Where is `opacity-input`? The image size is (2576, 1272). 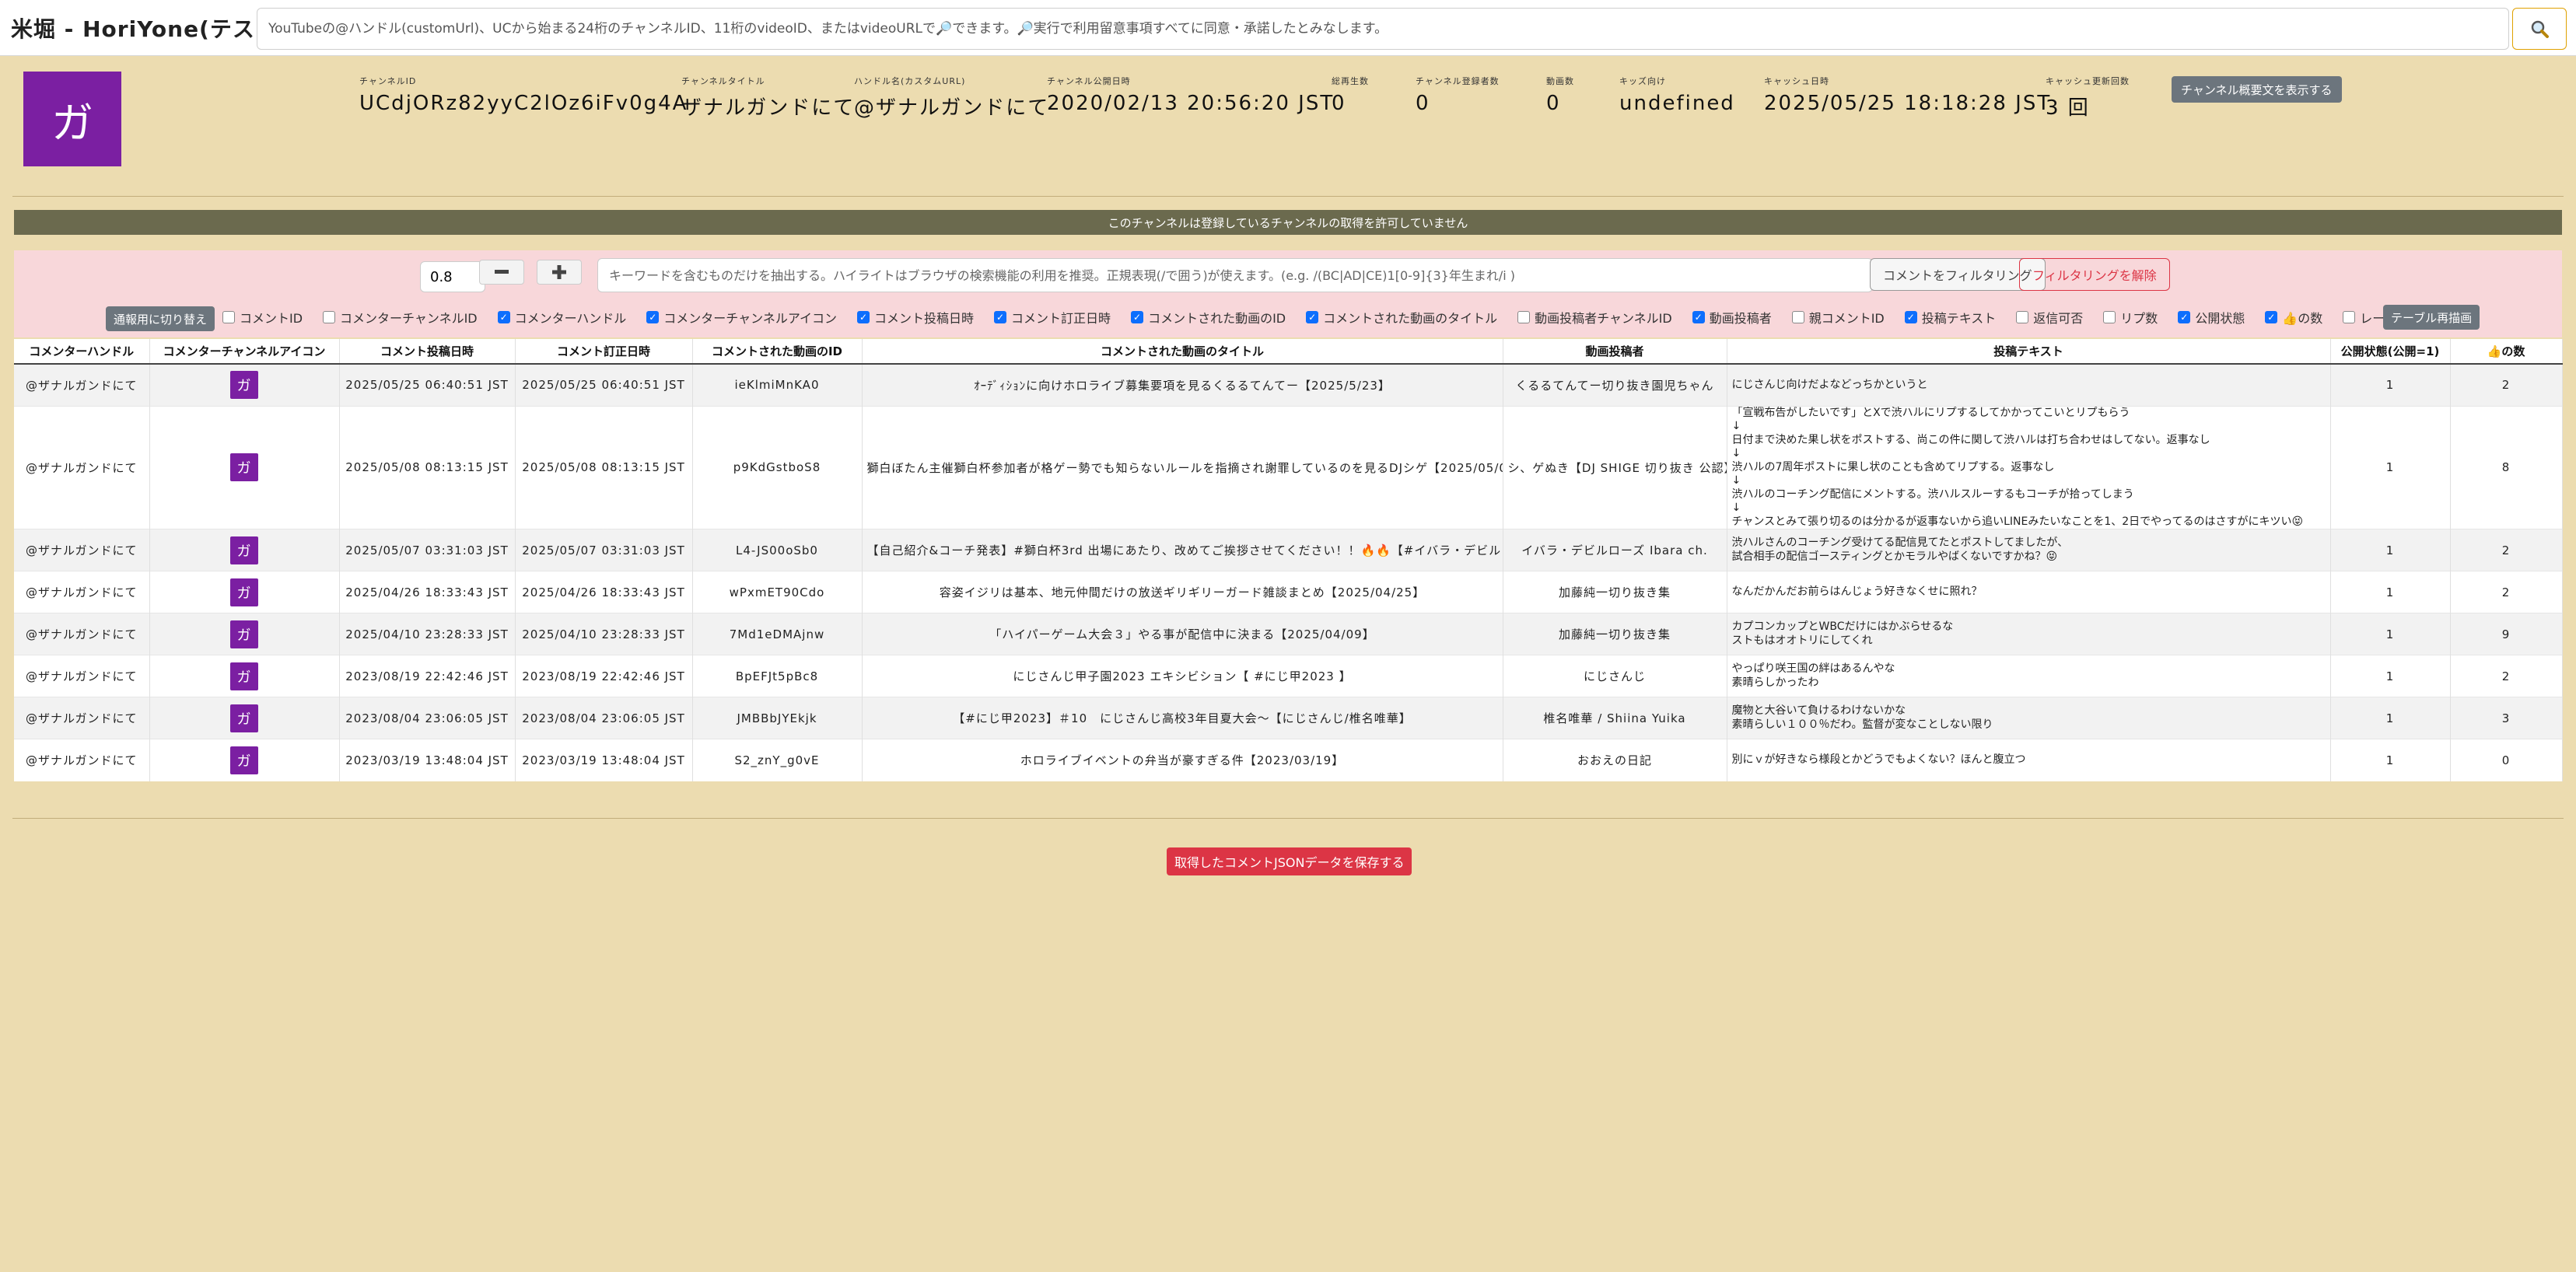
opacity-input is located at coordinates (453, 277).